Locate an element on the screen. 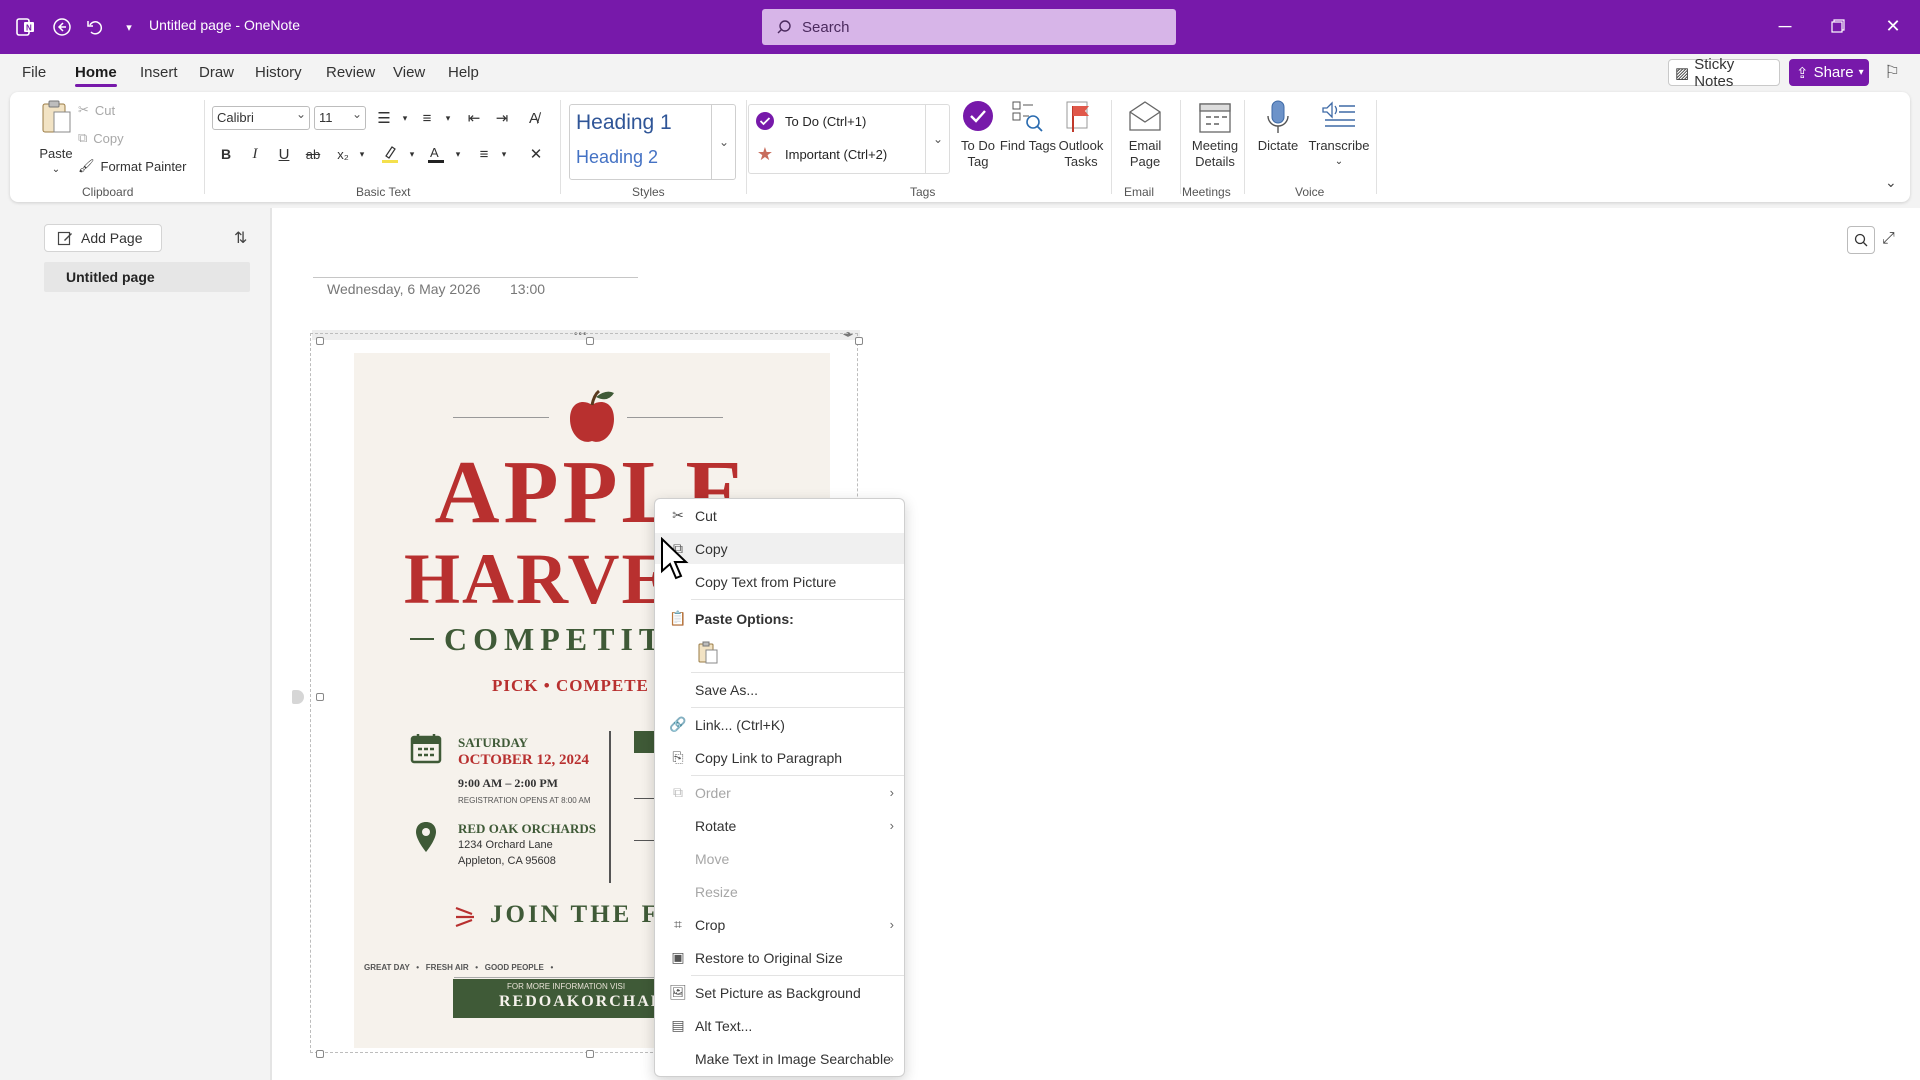  underline-icon: U is located at coordinates (284, 154).